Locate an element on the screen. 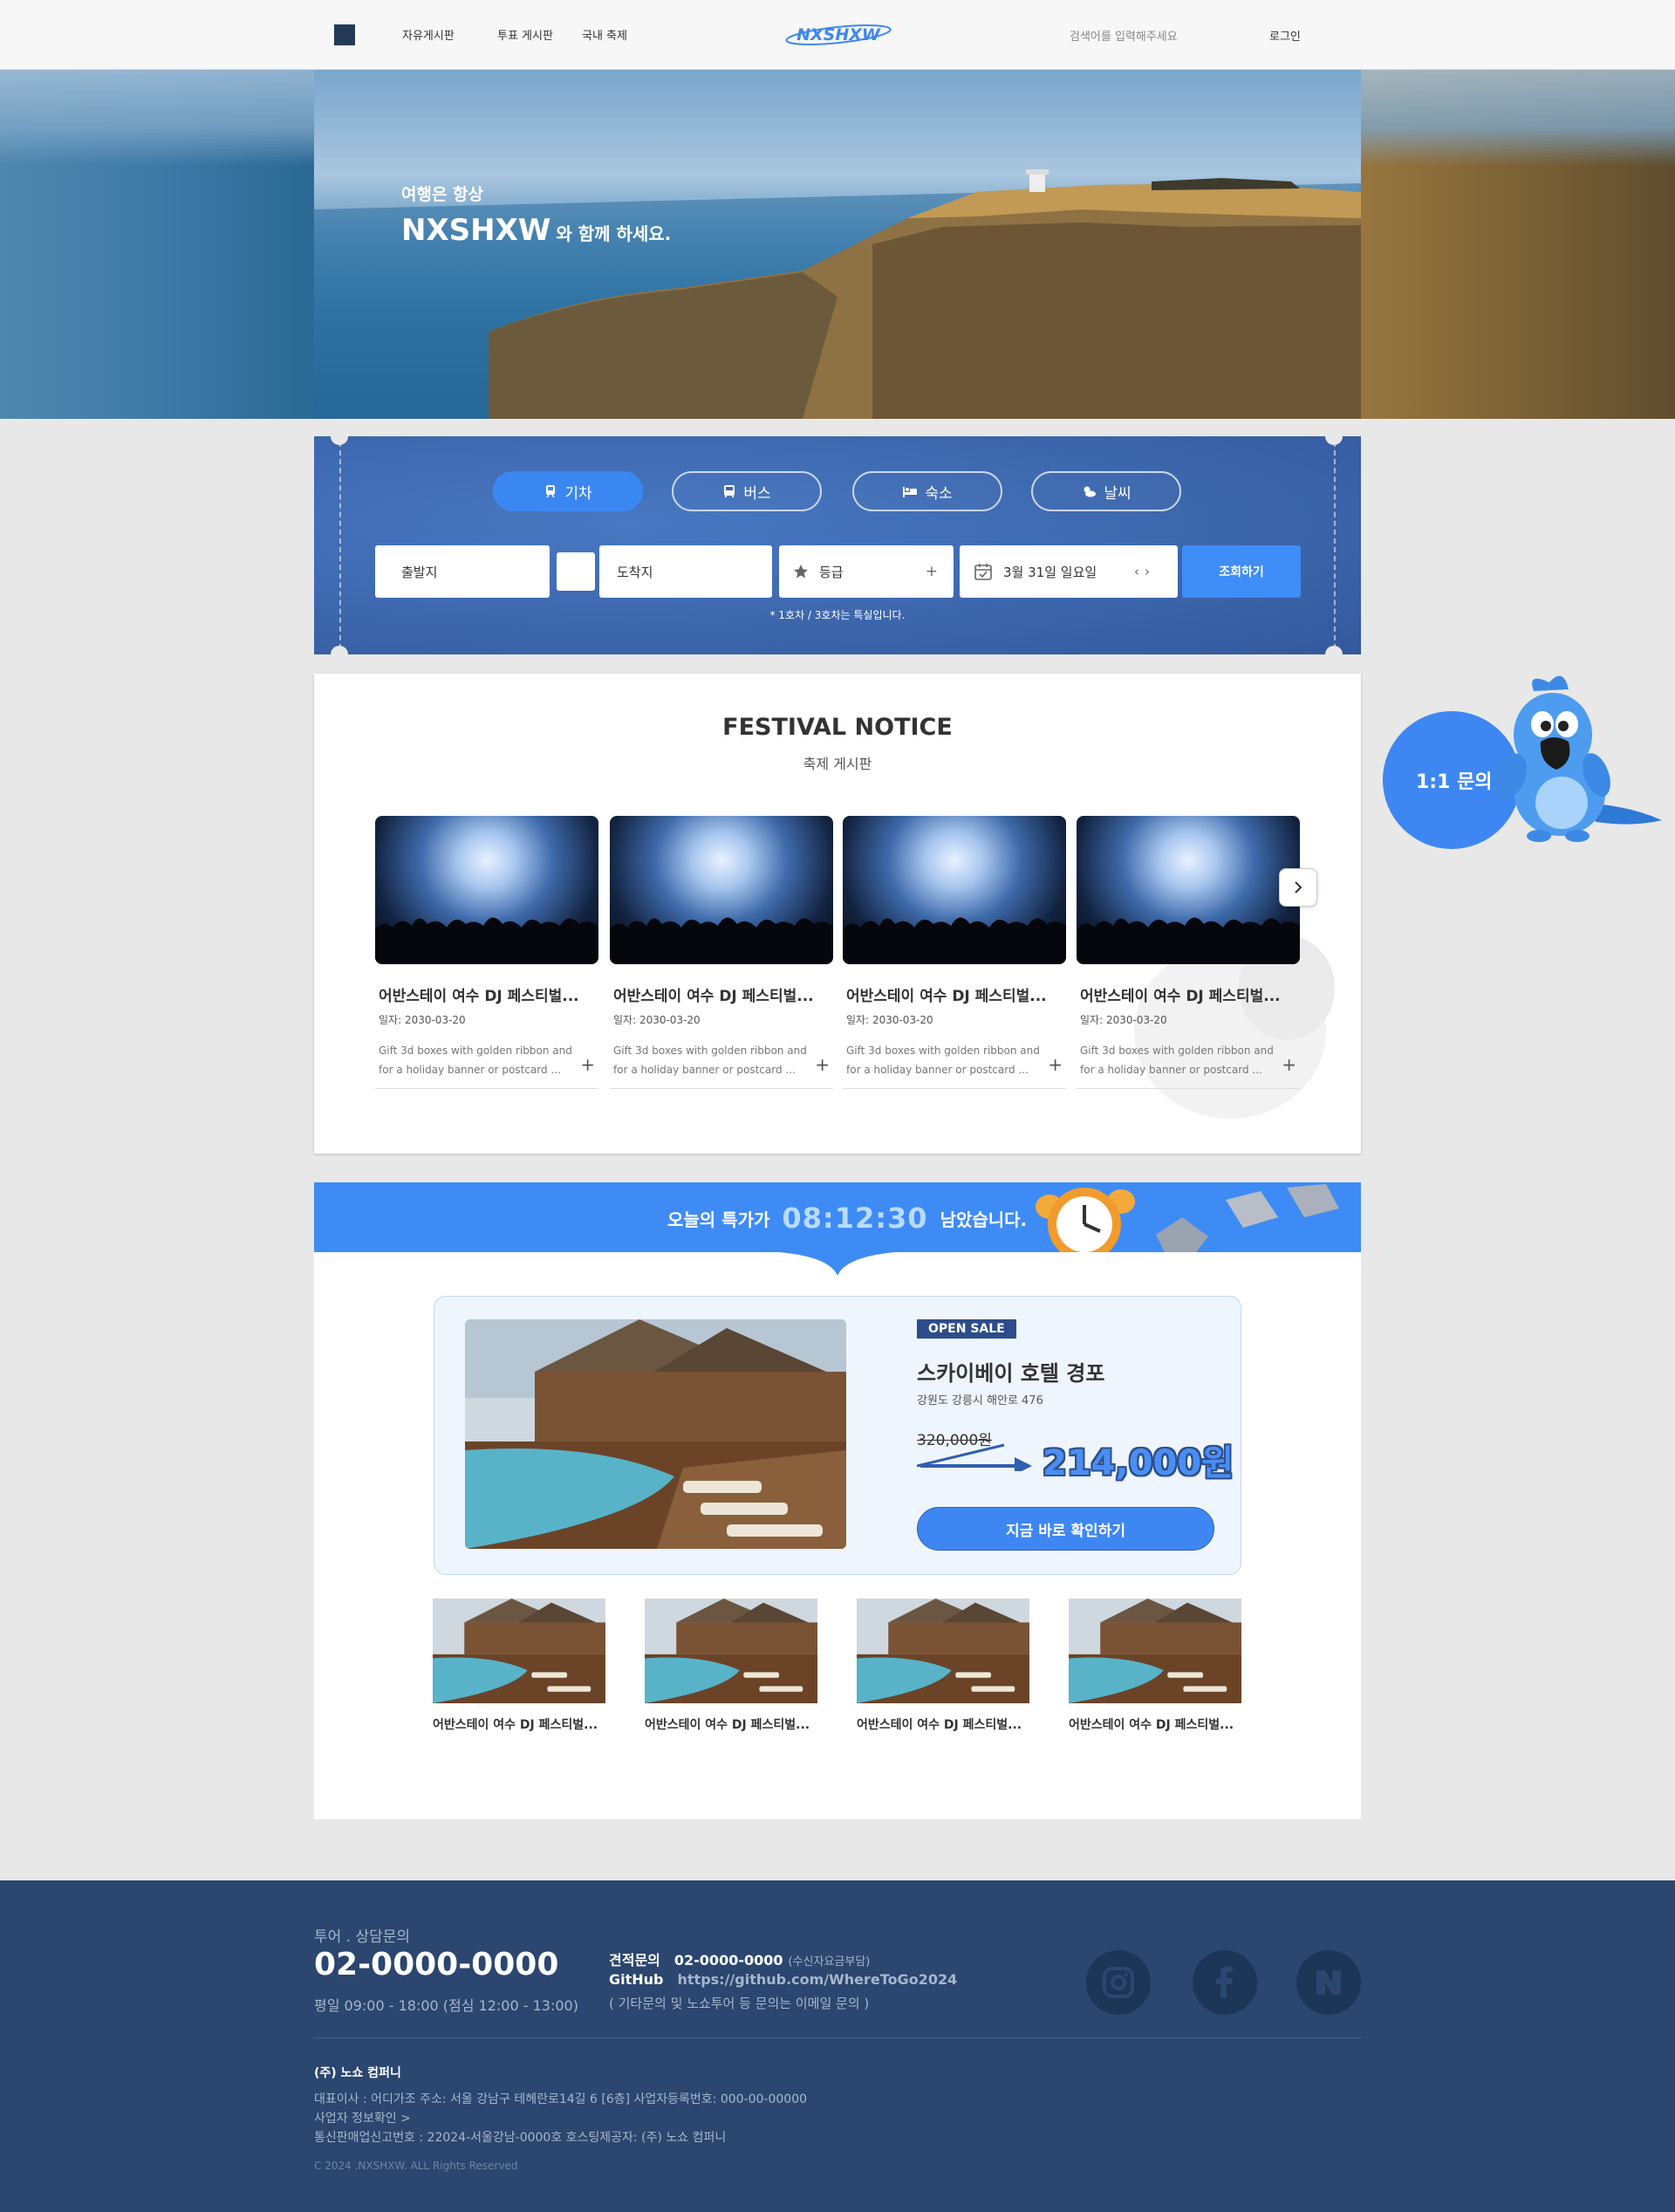  grade-plus-icon: + is located at coordinates (932, 571).